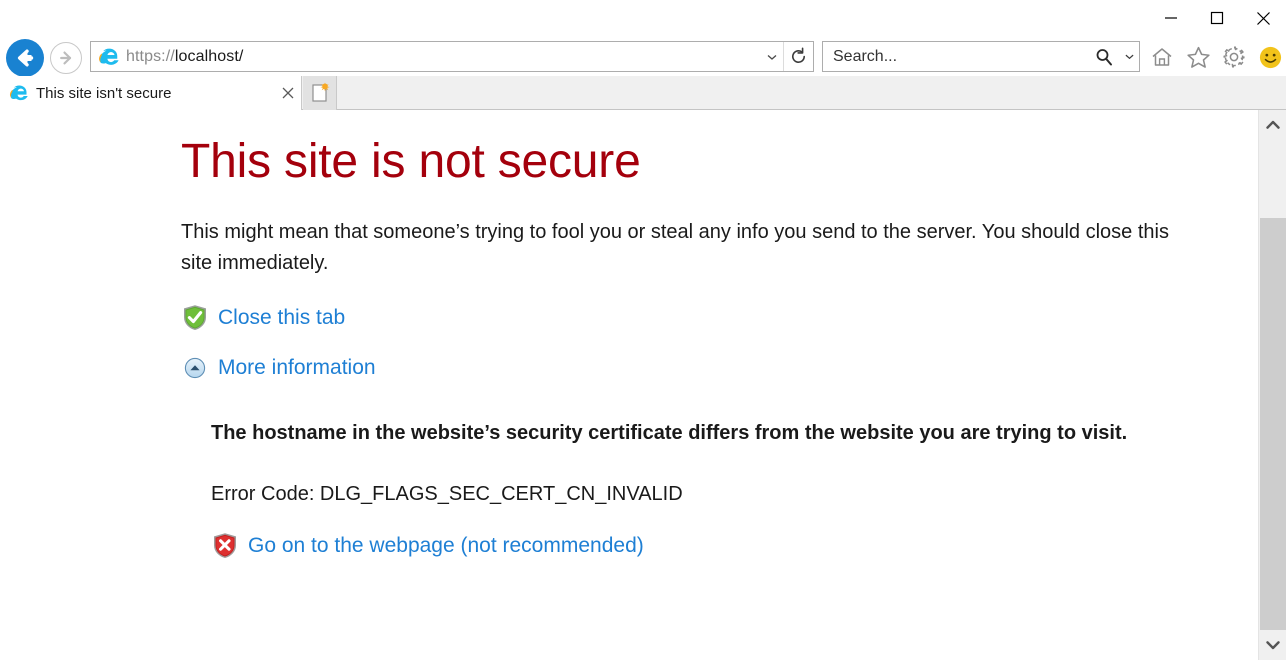 The height and width of the screenshot is (660, 1286). I want to click on close-tab-row: Close this tab, so click(719, 318).